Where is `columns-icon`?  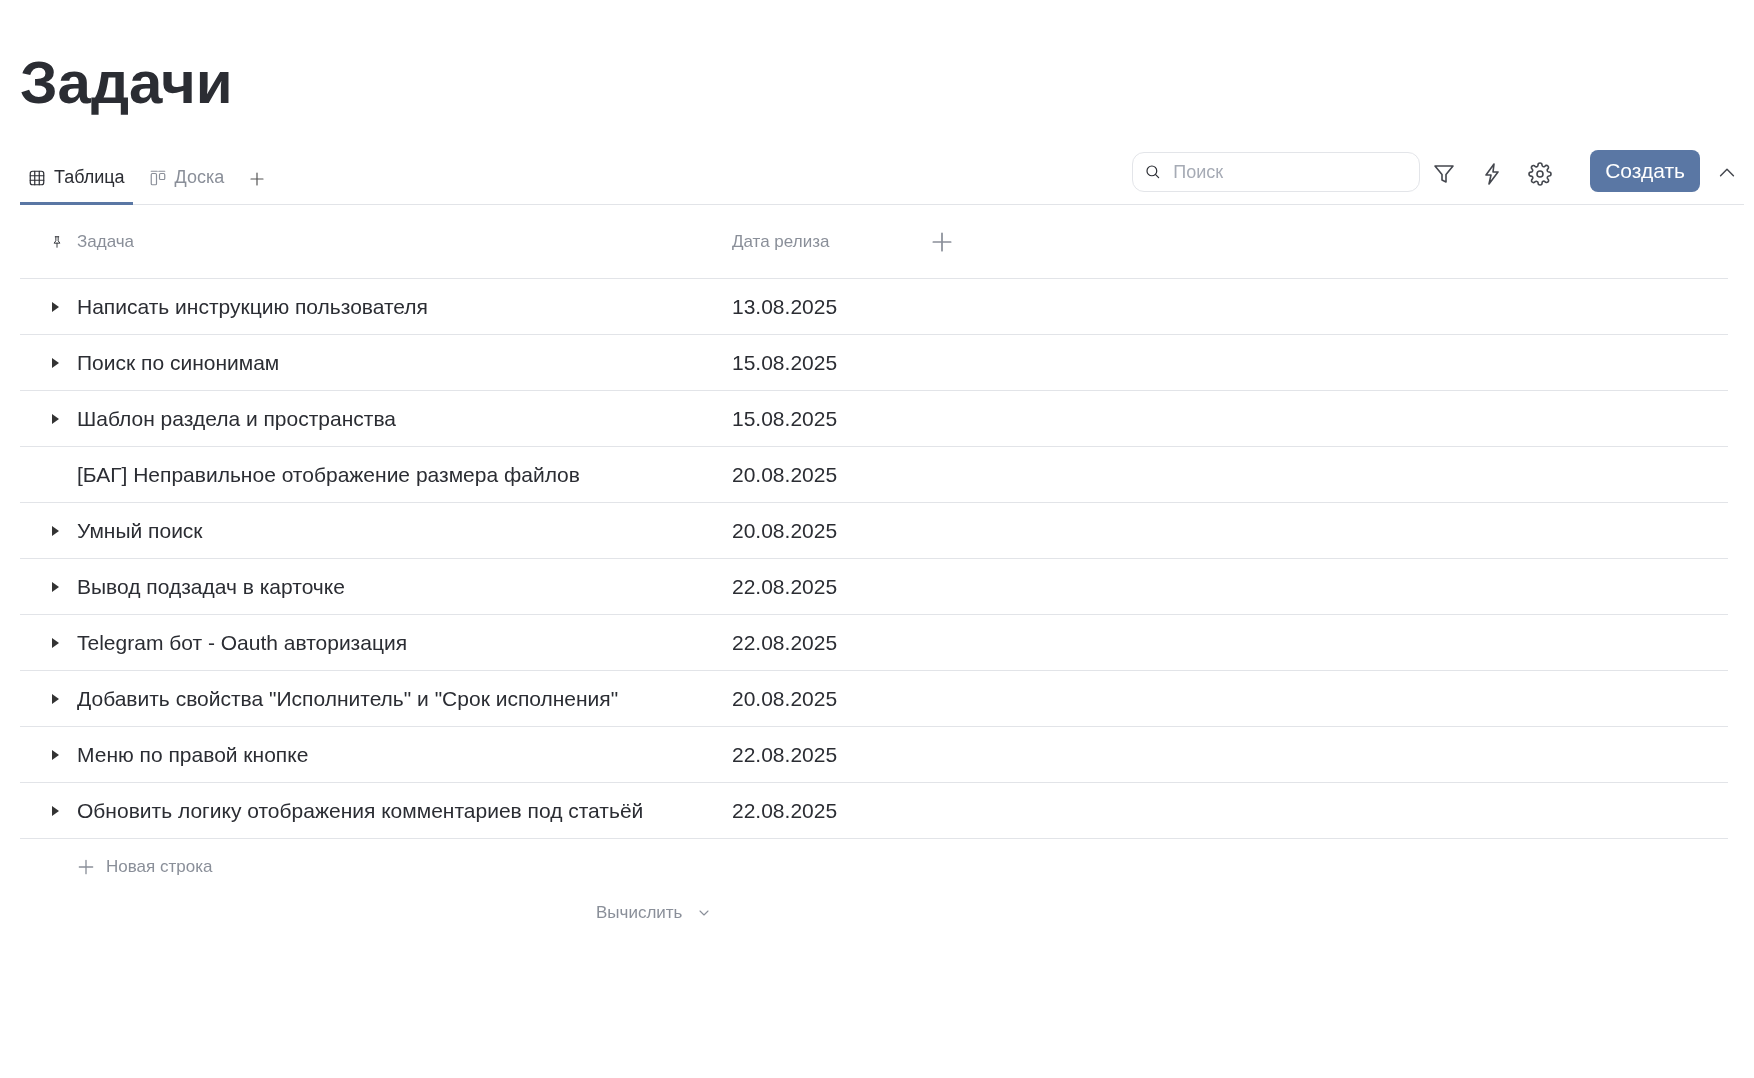
columns-icon is located at coordinates (157, 177).